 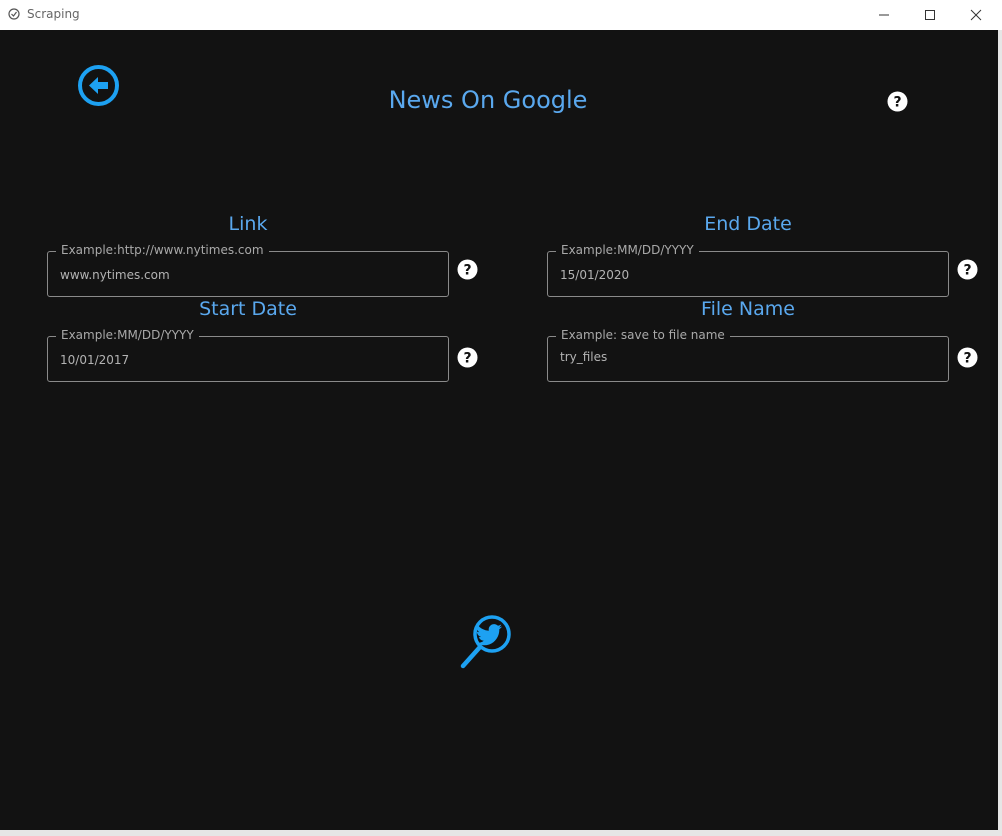 I want to click on file-name-help-button: ?, so click(x=967, y=357).